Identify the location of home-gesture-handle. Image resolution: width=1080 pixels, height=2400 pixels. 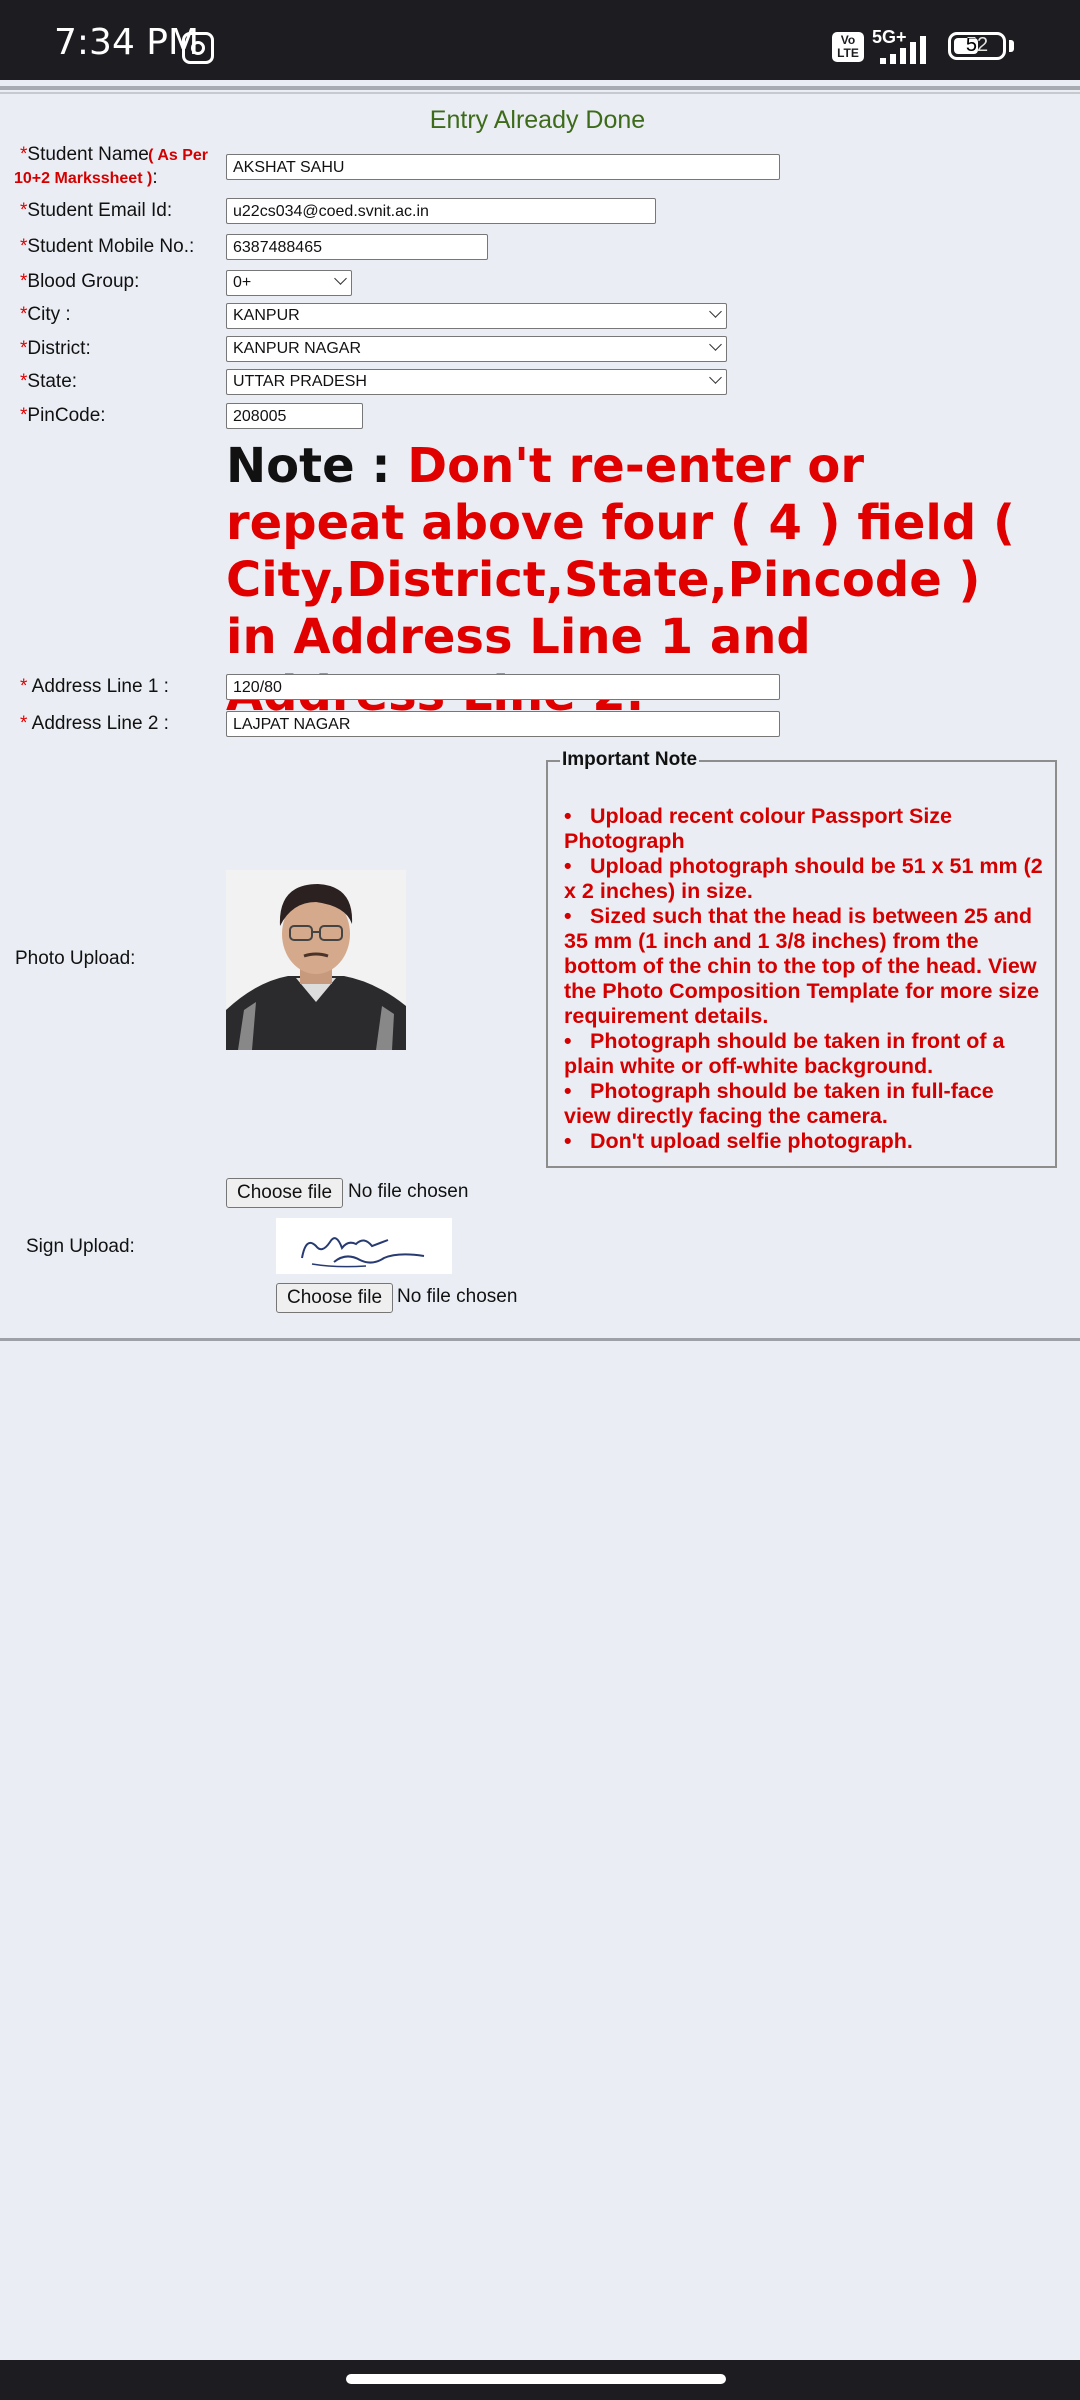
(536, 2379).